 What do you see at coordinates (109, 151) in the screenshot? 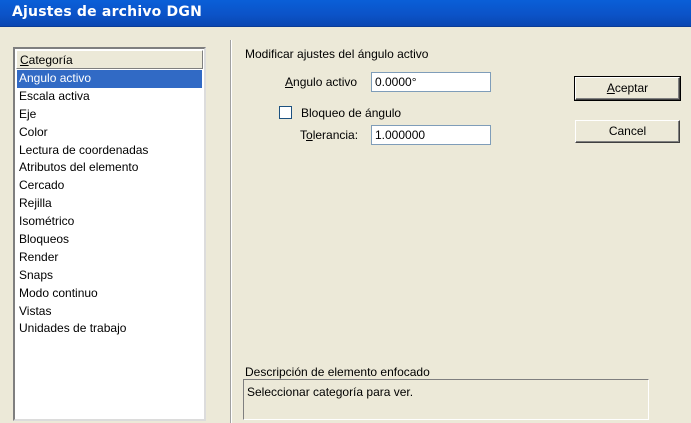
I see `category-item-lectura-de-coordenadas: Lectura de coordenadas` at bounding box center [109, 151].